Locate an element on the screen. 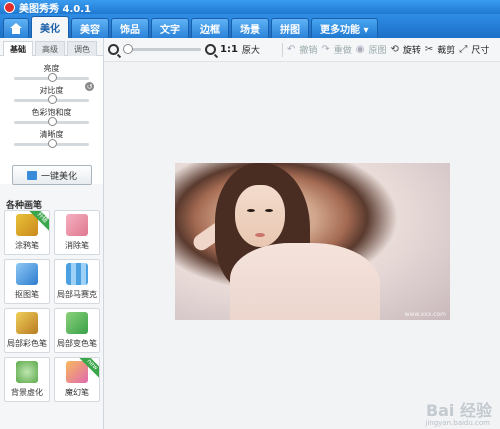 The height and width of the screenshot is (429, 500). undo-icon: ↶ is located at coordinates (291, 49).